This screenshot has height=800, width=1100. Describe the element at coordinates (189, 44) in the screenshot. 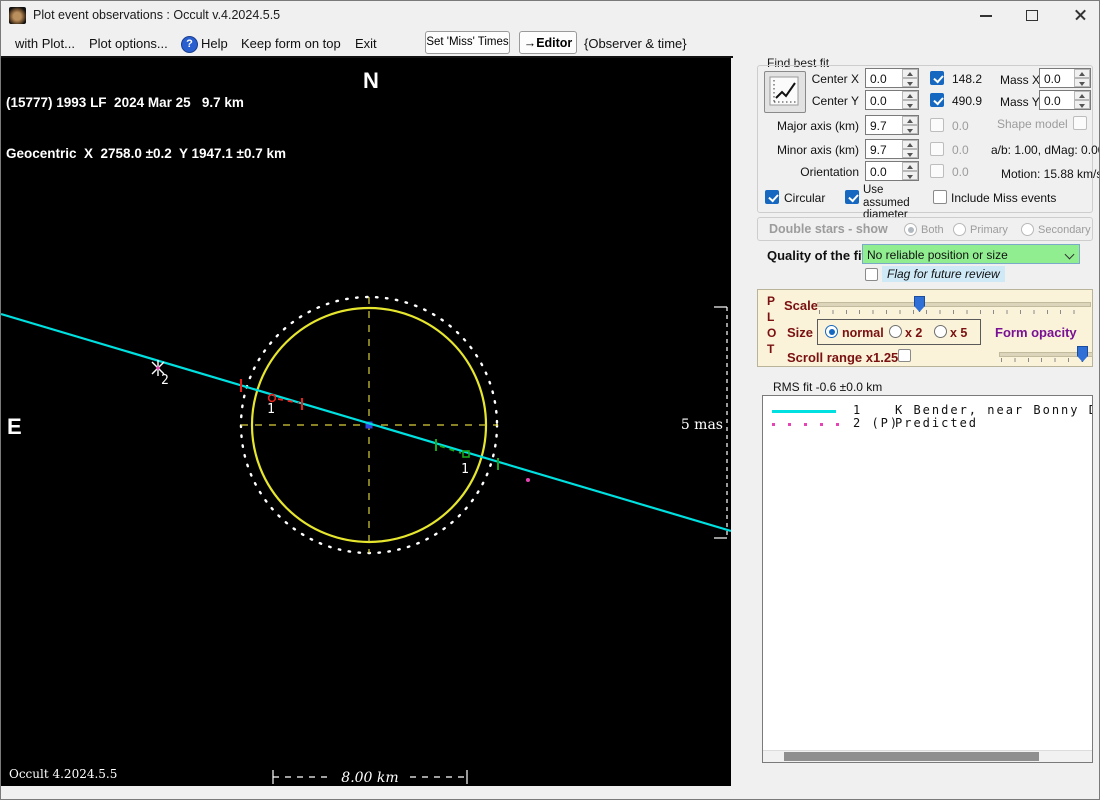

I see `help-icon: ?` at that location.